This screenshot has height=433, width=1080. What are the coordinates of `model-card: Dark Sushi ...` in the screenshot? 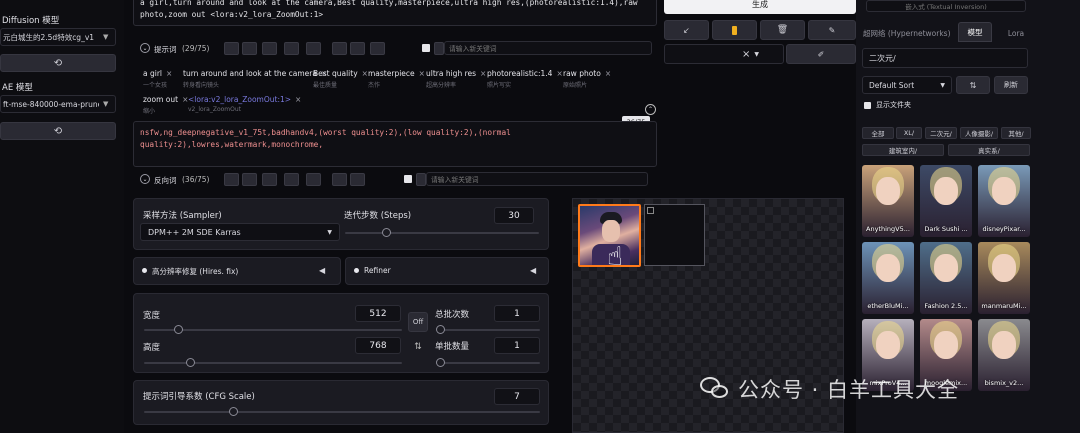 It's located at (946, 201).